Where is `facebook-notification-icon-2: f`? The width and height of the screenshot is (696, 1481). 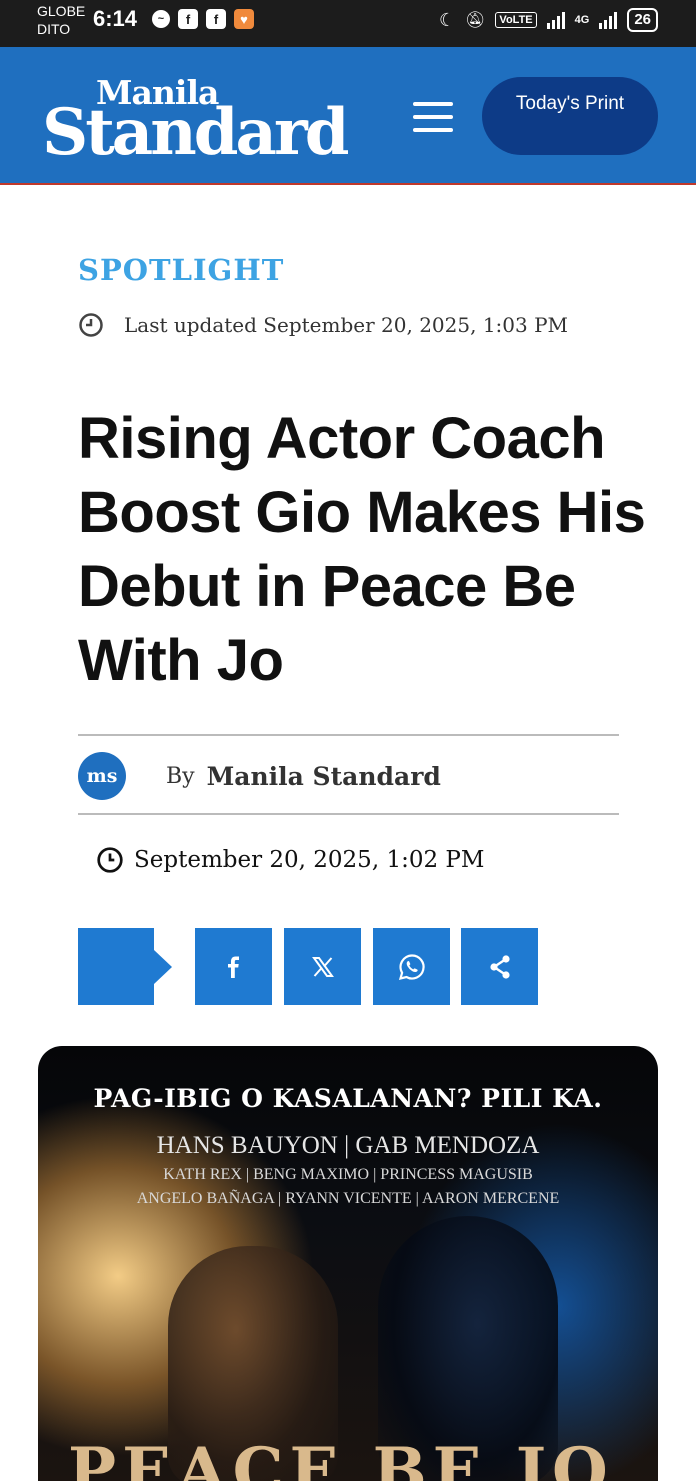 facebook-notification-icon-2: f is located at coordinates (216, 19).